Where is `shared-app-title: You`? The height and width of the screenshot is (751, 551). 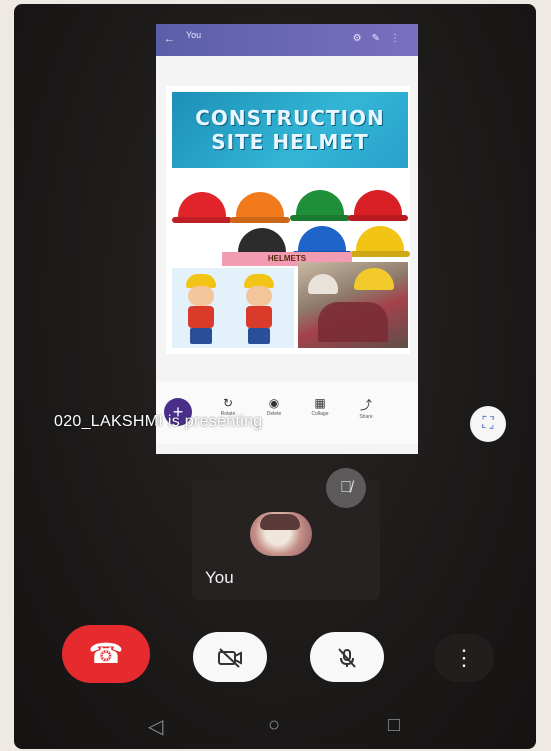 shared-app-title: You is located at coordinates (194, 35).